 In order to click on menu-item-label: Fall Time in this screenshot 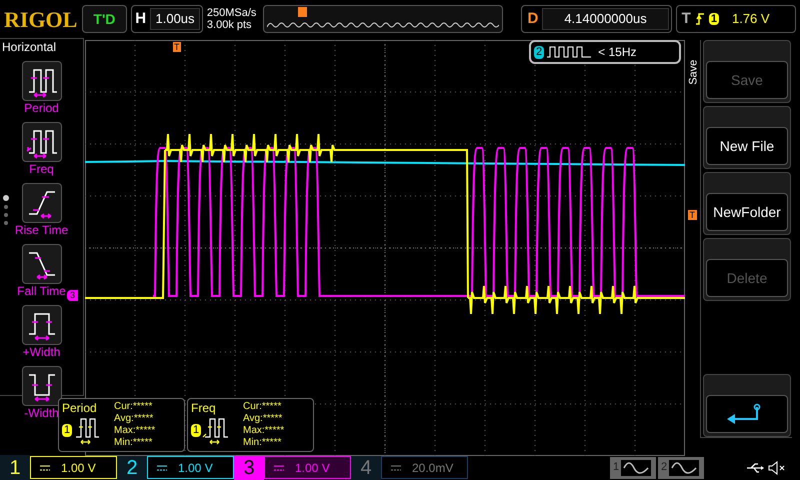, I will do `click(41, 291)`.